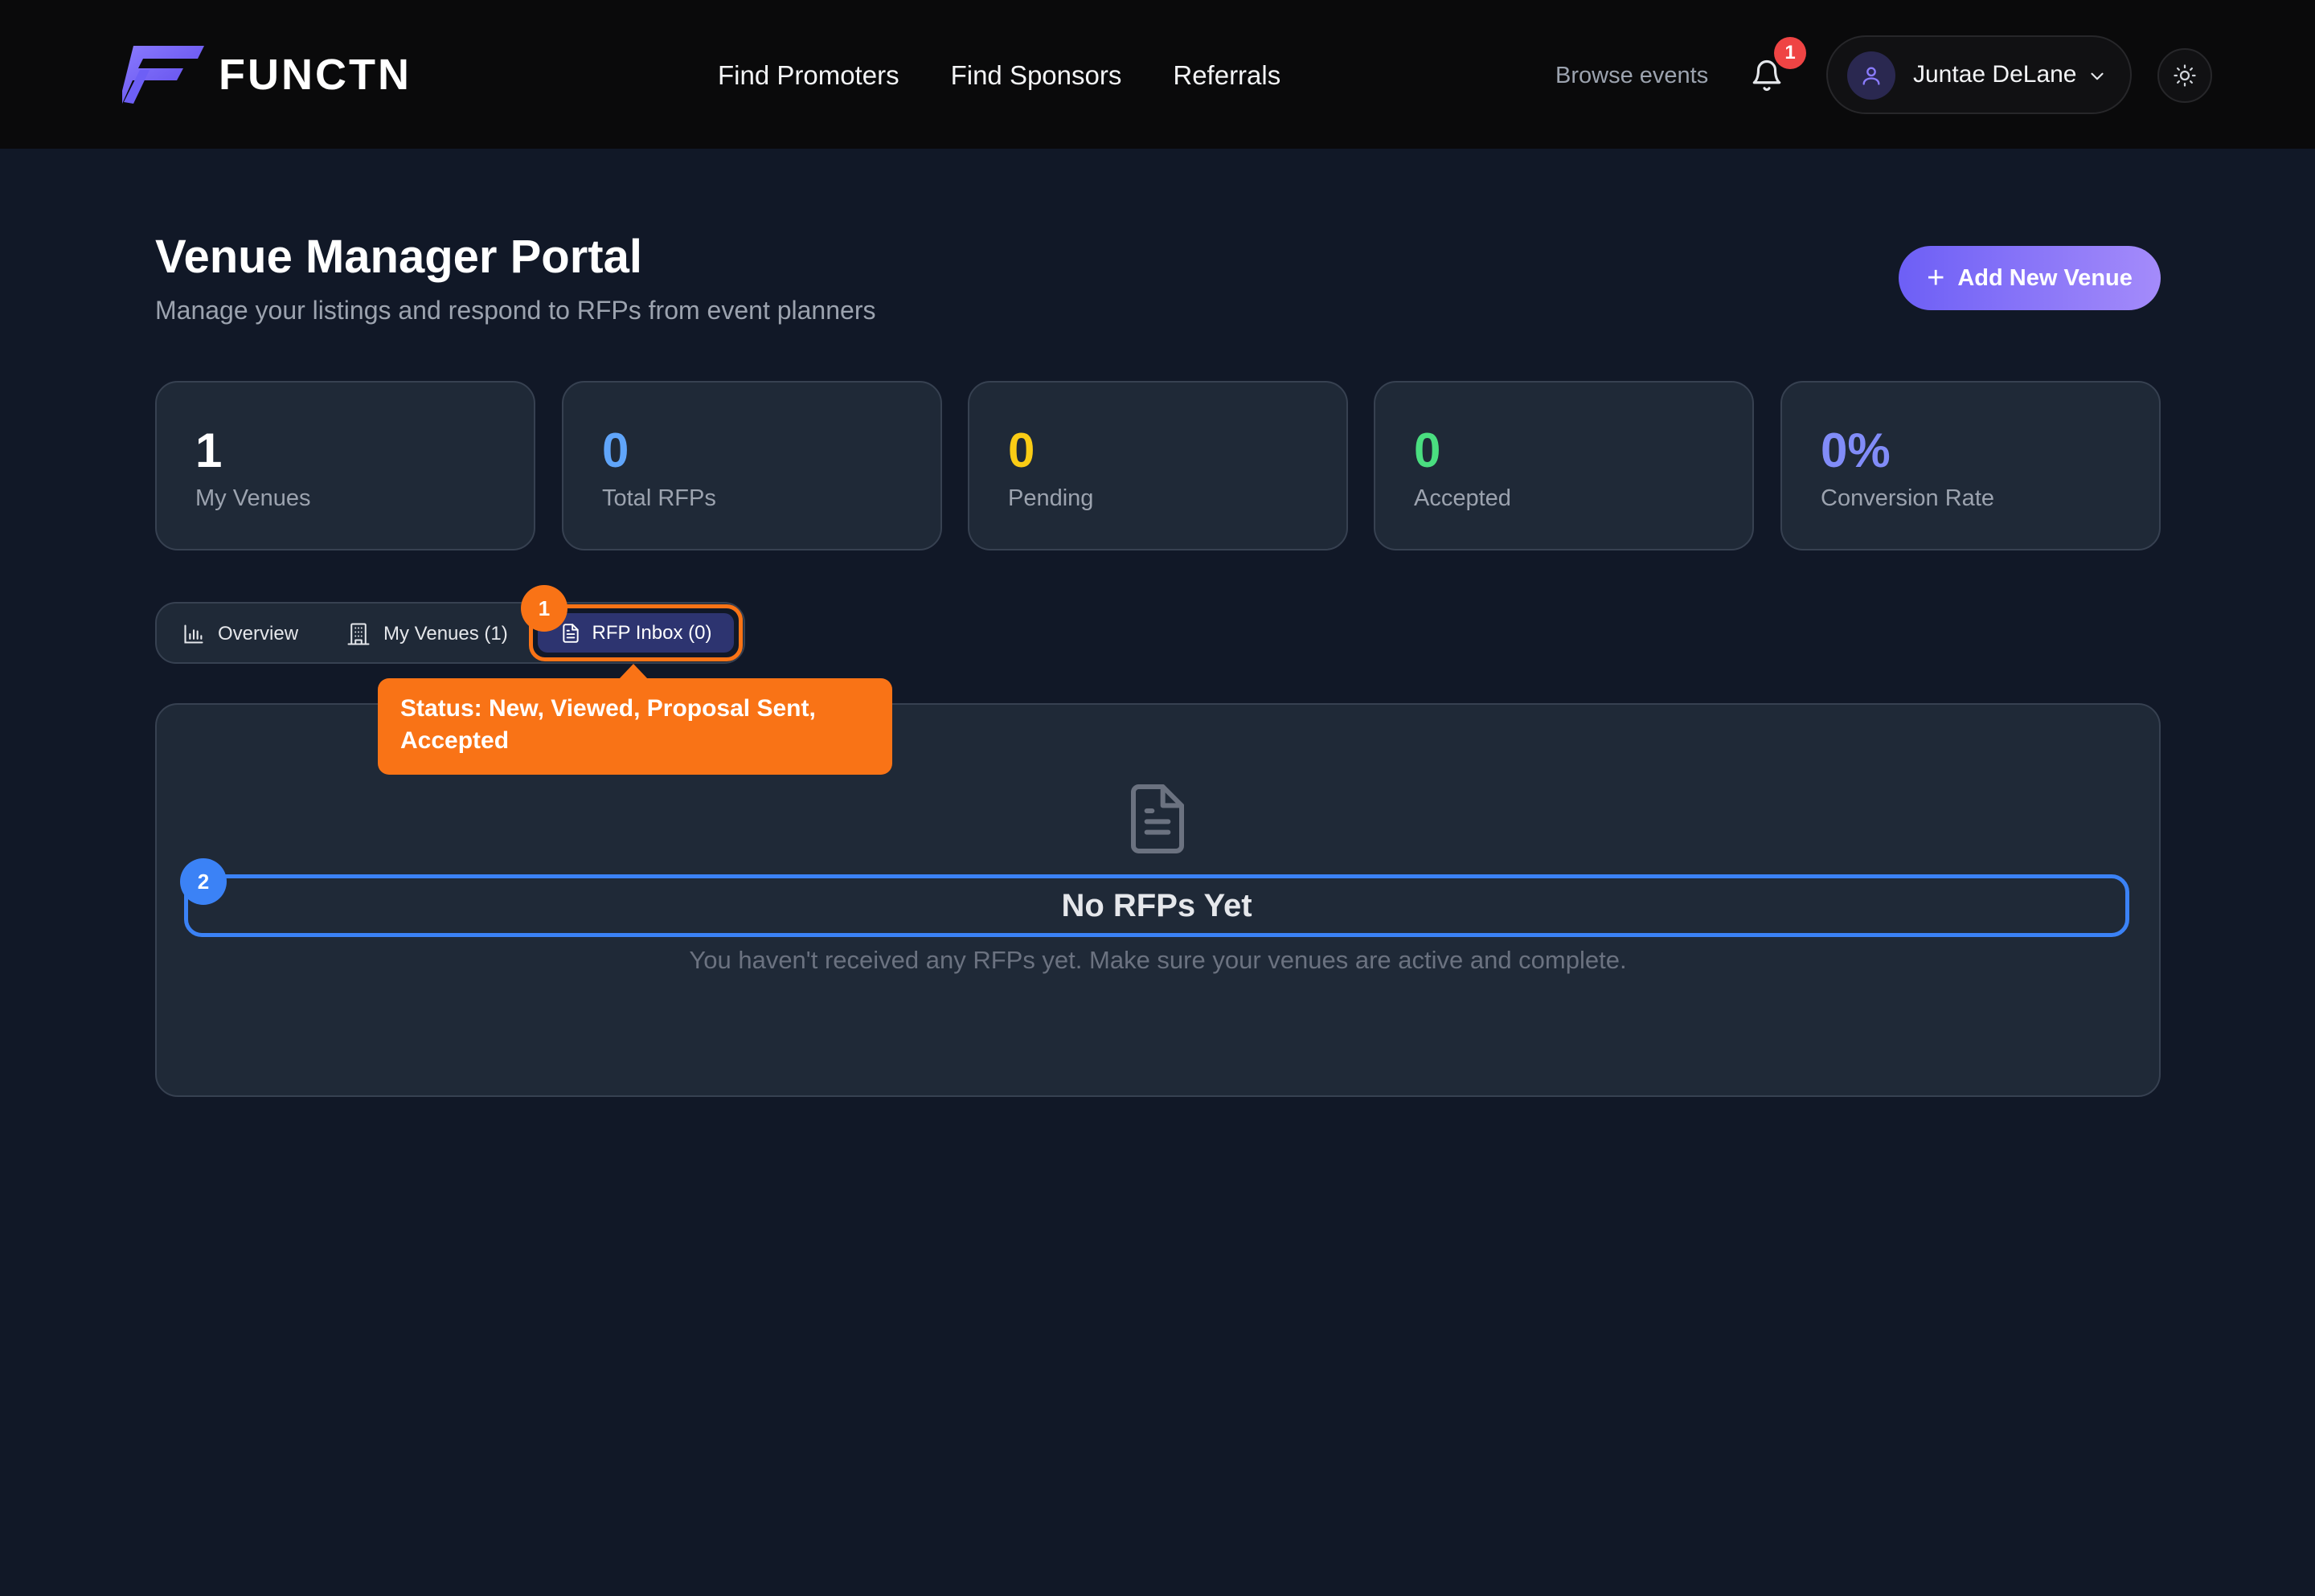 Image resolution: width=2315 pixels, height=1596 pixels. Describe the element at coordinates (1226, 75) in the screenshot. I see `nav-referrals: Referrals` at that location.